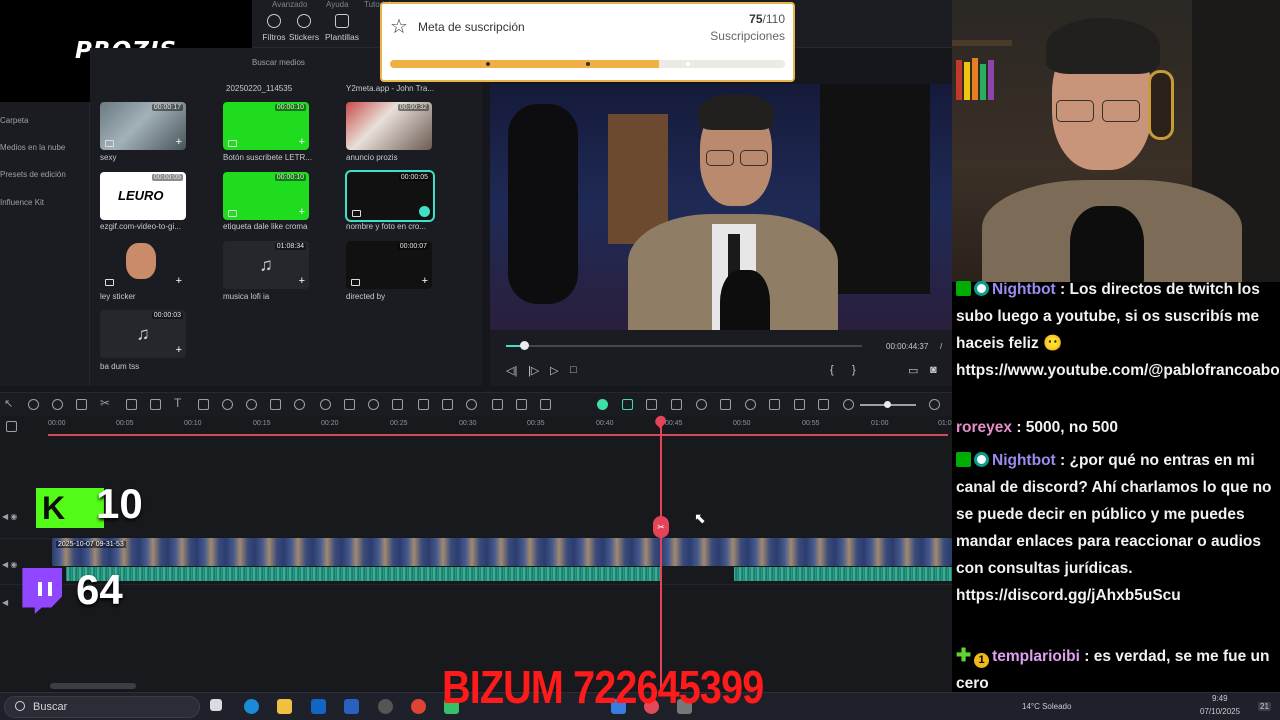 The image size is (1280, 720). I want to click on select-tool-icon: ↖, so click(9, 403).